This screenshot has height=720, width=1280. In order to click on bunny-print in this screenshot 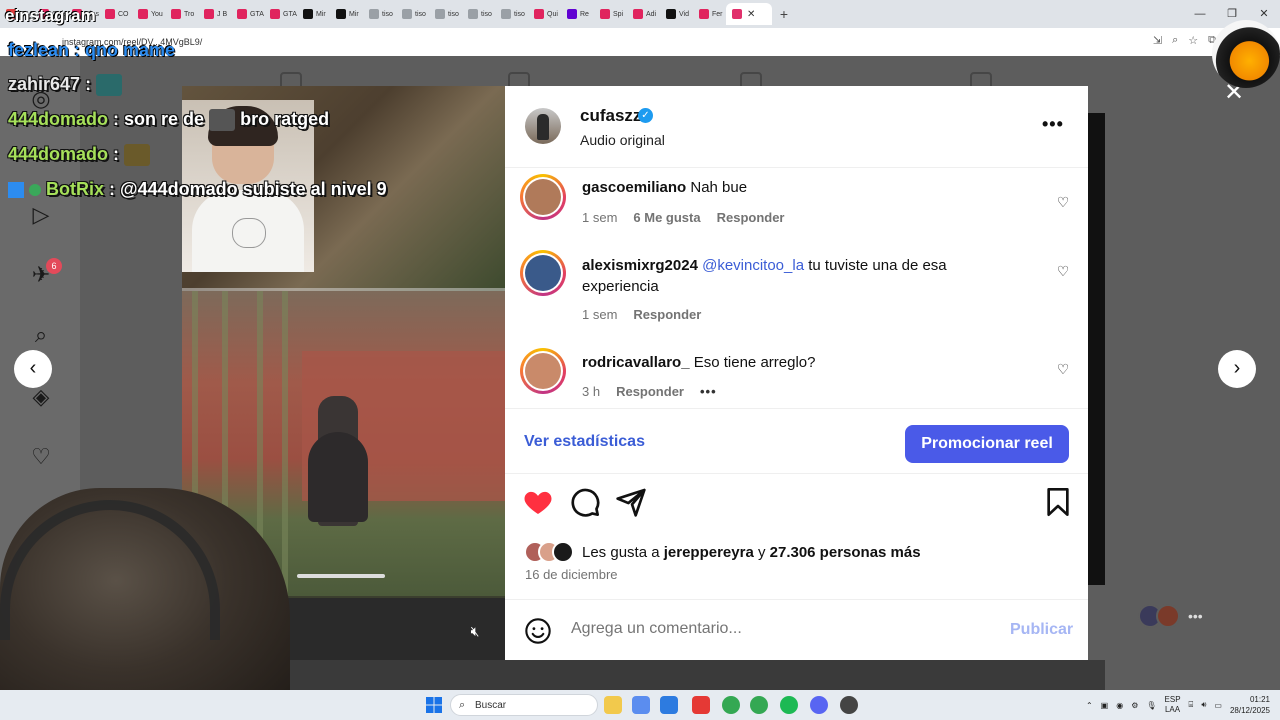, I will do `click(249, 233)`.